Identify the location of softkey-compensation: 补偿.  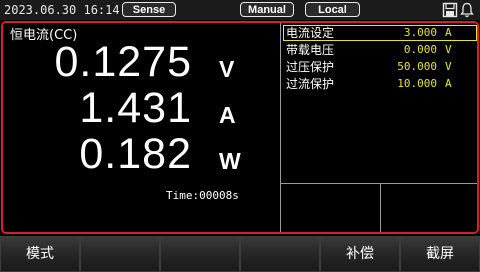
(360, 254).